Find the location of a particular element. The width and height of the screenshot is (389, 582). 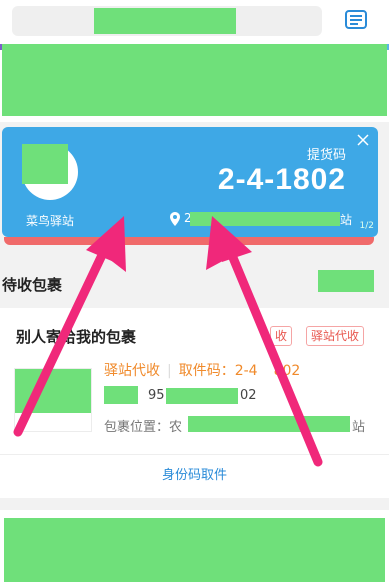

package-location-suffix: 站 is located at coordinates (359, 427).